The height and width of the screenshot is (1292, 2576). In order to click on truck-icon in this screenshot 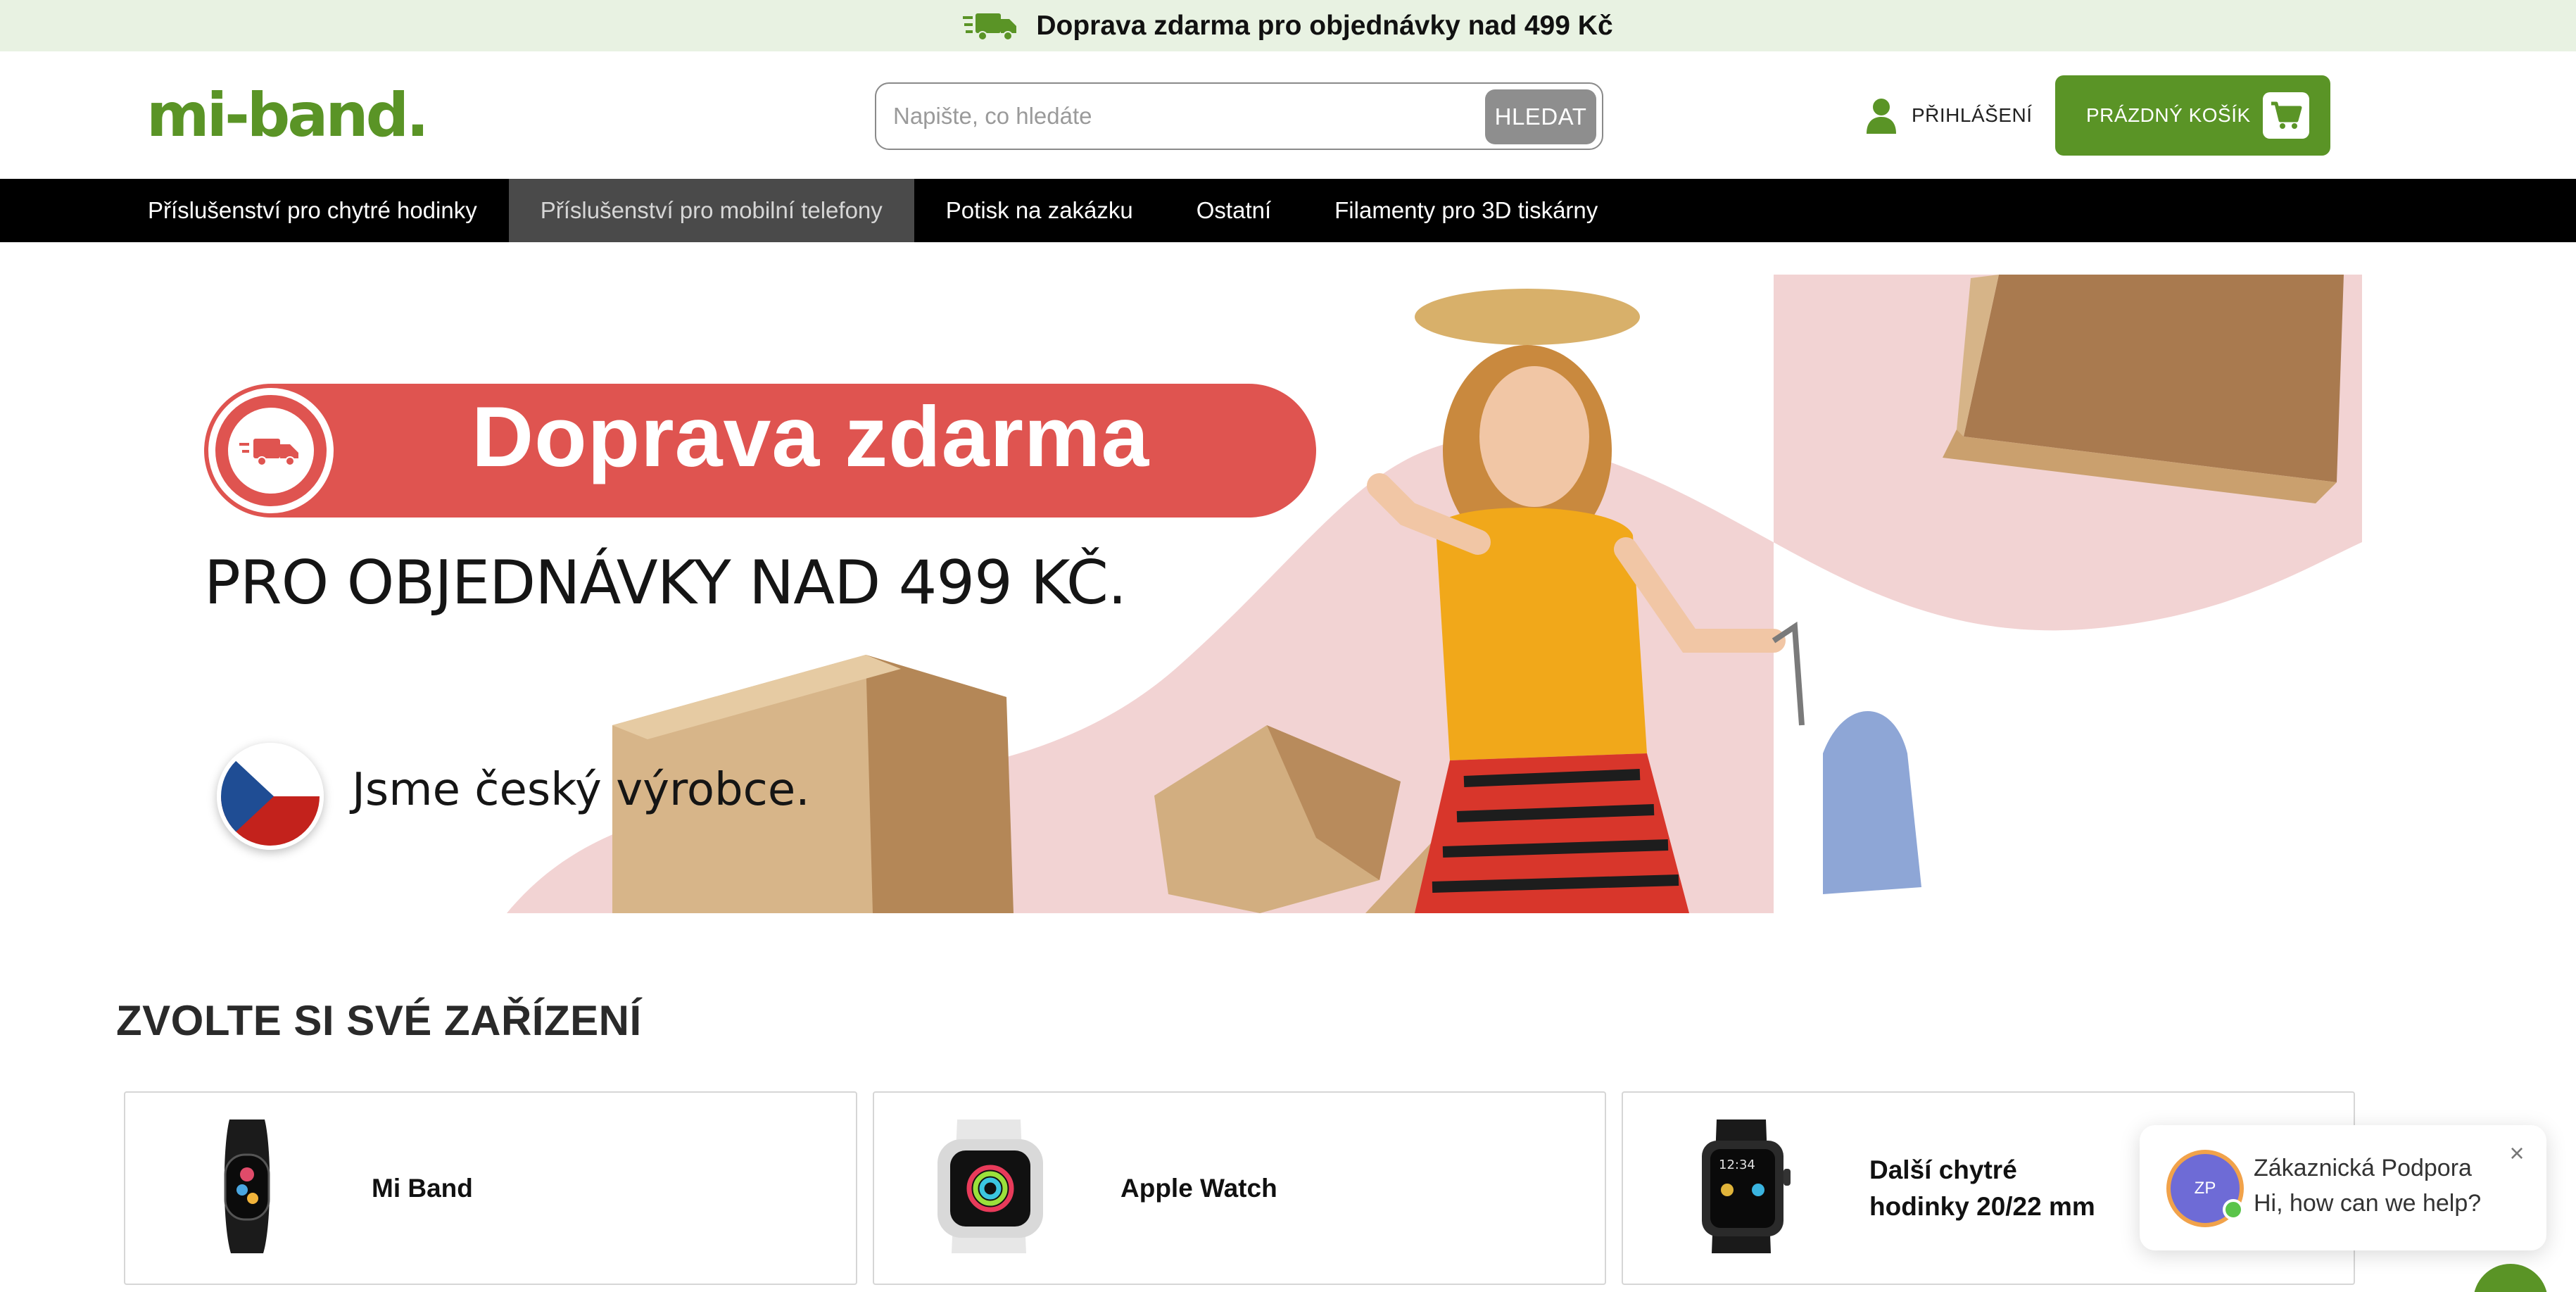, I will do `click(990, 27)`.